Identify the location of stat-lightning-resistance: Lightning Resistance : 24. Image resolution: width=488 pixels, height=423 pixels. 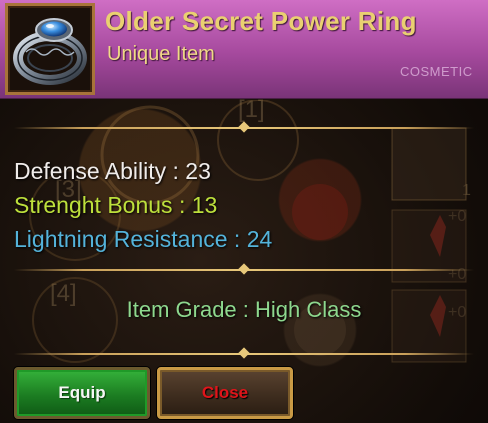
(143, 239).